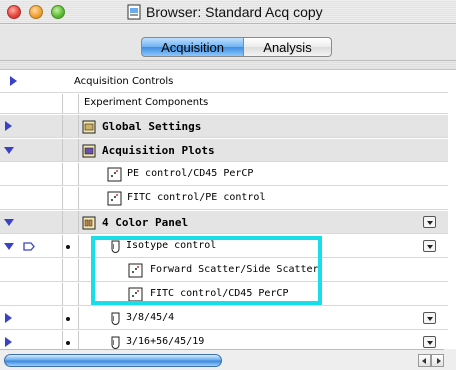 This screenshot has height=370, width=456. Describe the element at coordinates (224, 246) in the screenshot. I see `isotype-row: Isotype control` at that location.